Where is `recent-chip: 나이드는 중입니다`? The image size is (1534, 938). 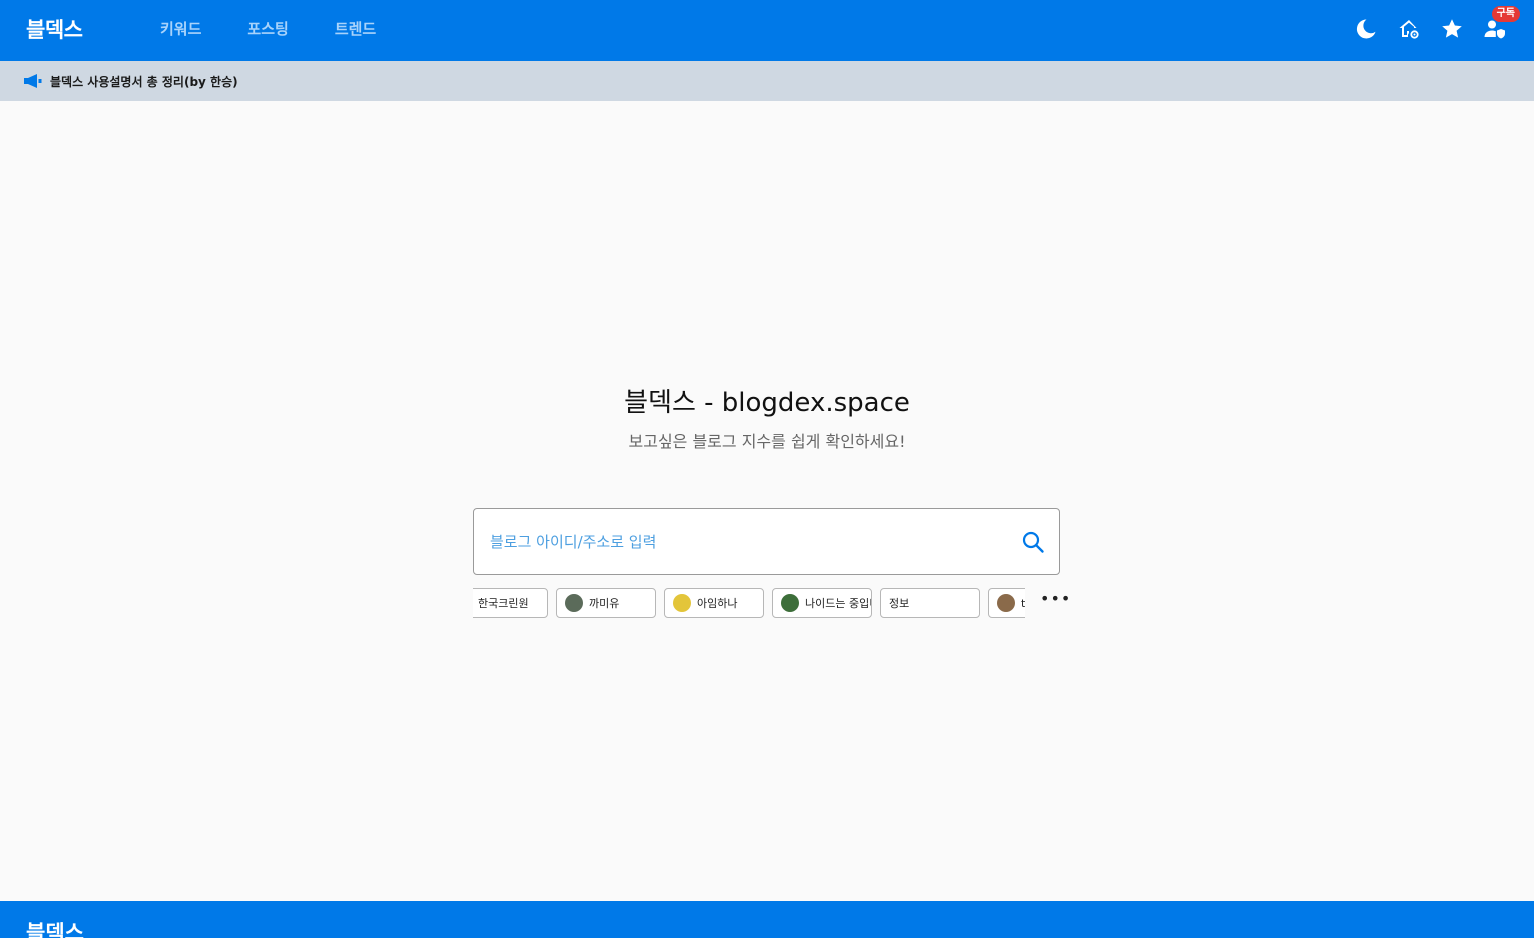 recent-chip: 나이드는 중입니다 is located at coordinates (822, 603).